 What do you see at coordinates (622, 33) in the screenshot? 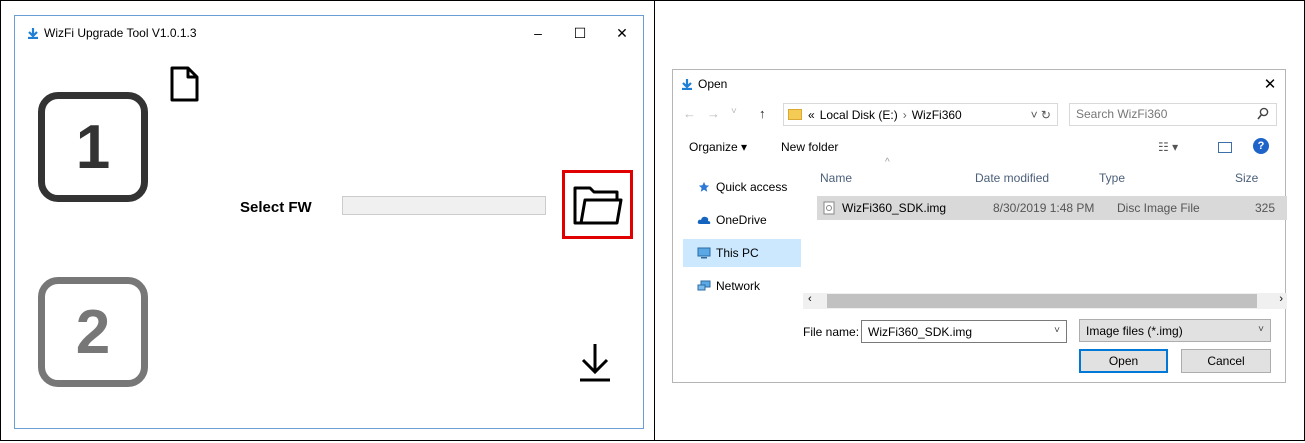
I see `close-button: ✕` at bounding box center [622, 33].